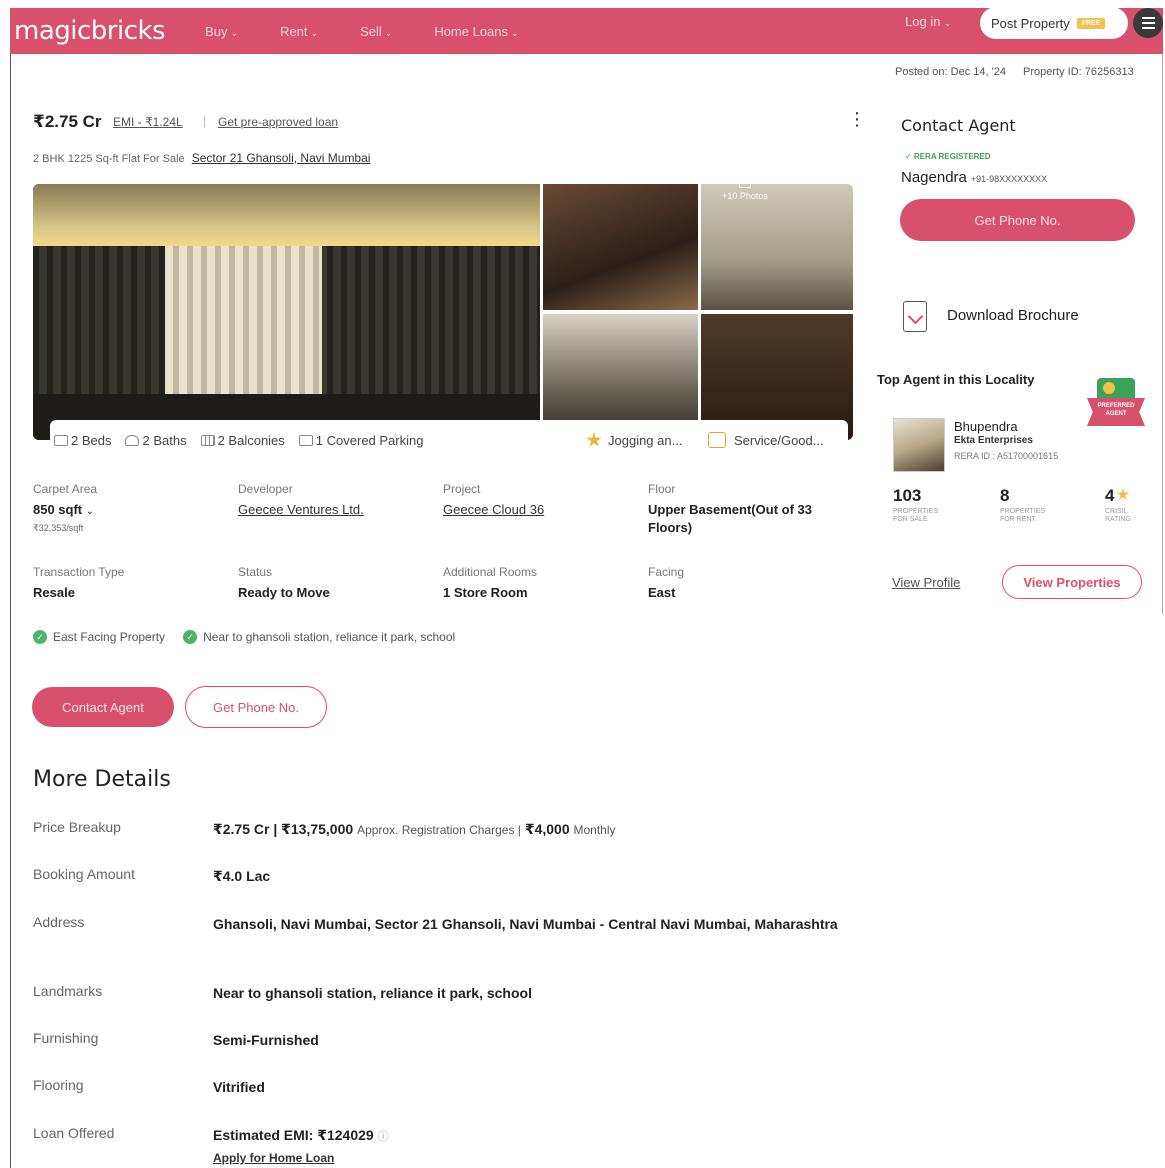 The height and width of the screenshot is (1168, 1165). I want to click on status: Status Ready to Move, so click(333, 583).